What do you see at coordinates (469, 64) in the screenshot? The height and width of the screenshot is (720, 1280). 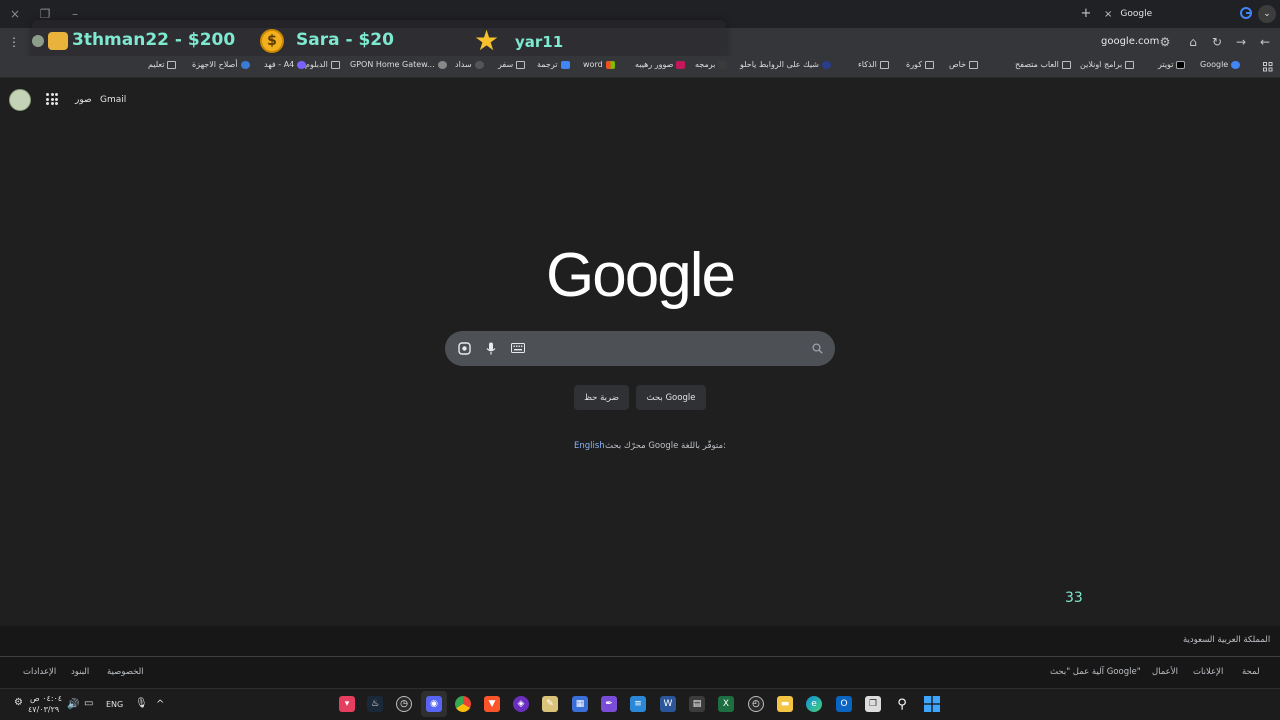 I see `bookmark-sadad: سداد` at bounding box center [469, 64].